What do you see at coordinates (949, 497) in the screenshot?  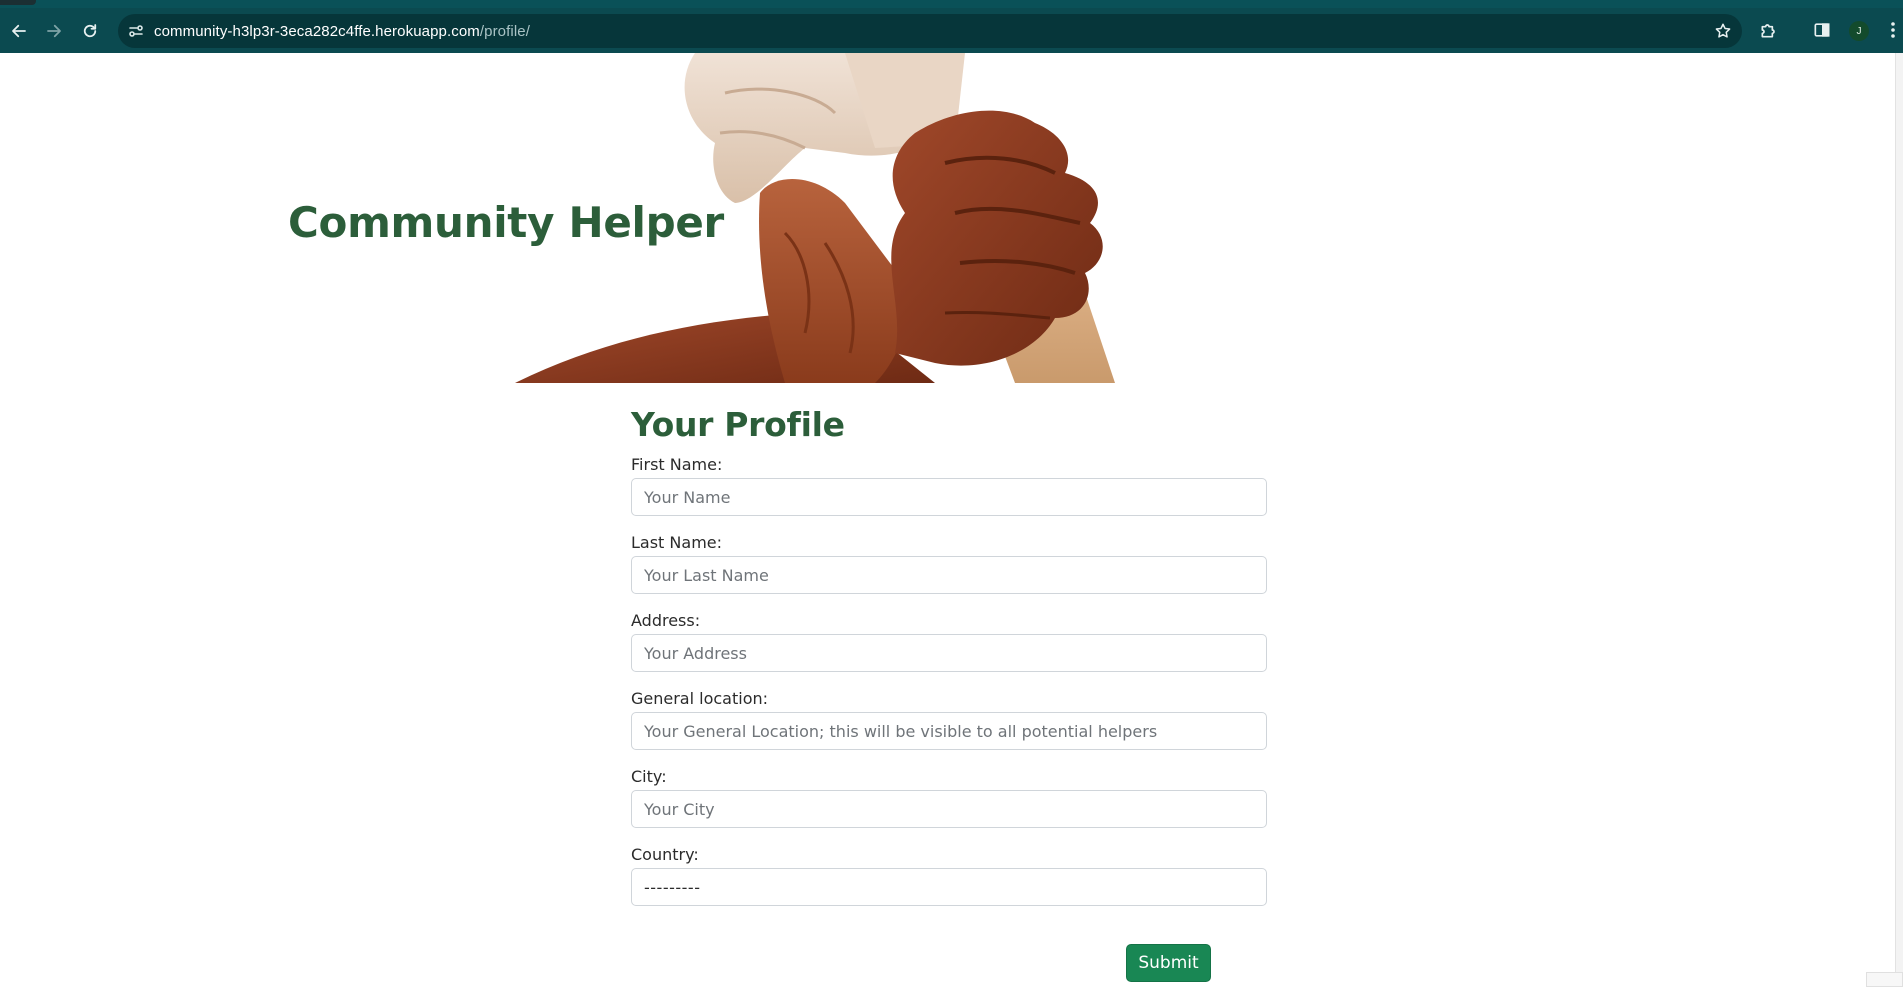 I see `first-name-input` at bounding box center [949, 497].